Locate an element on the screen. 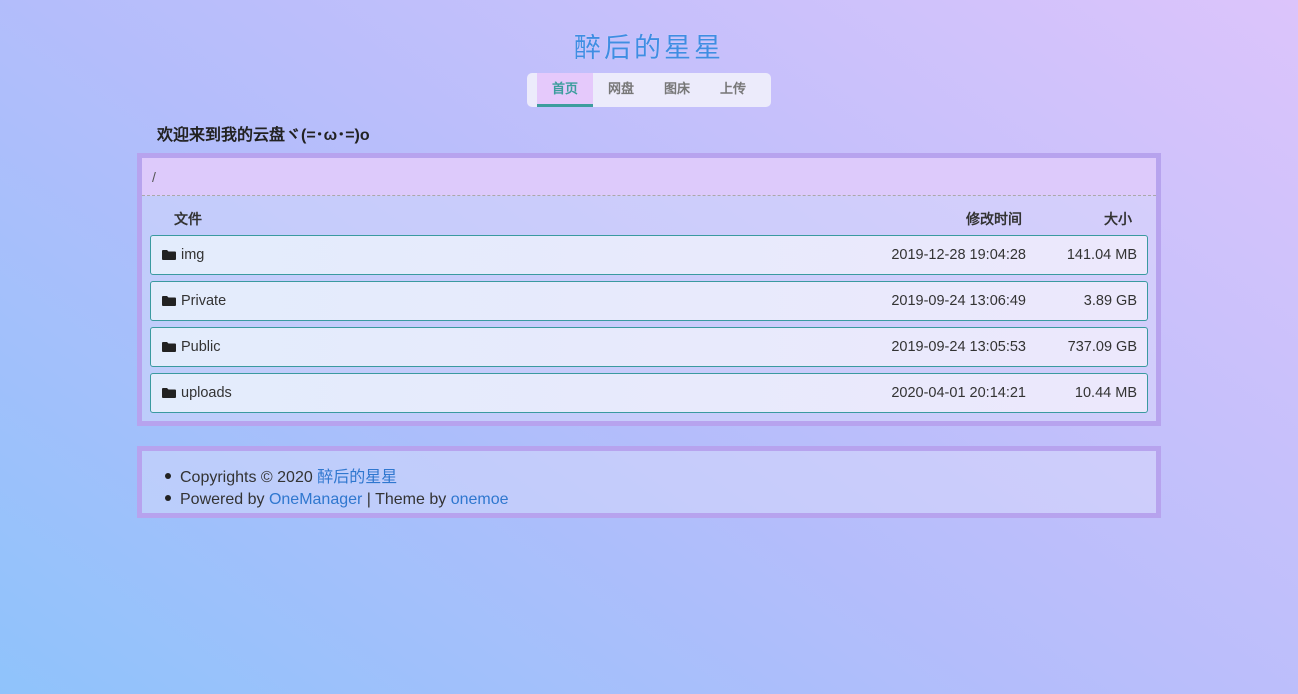 This screenshot has height=694, width=1298. footer-powered: Powered by OneManager | Theme by onemoe is located at coordinates (337, 500).